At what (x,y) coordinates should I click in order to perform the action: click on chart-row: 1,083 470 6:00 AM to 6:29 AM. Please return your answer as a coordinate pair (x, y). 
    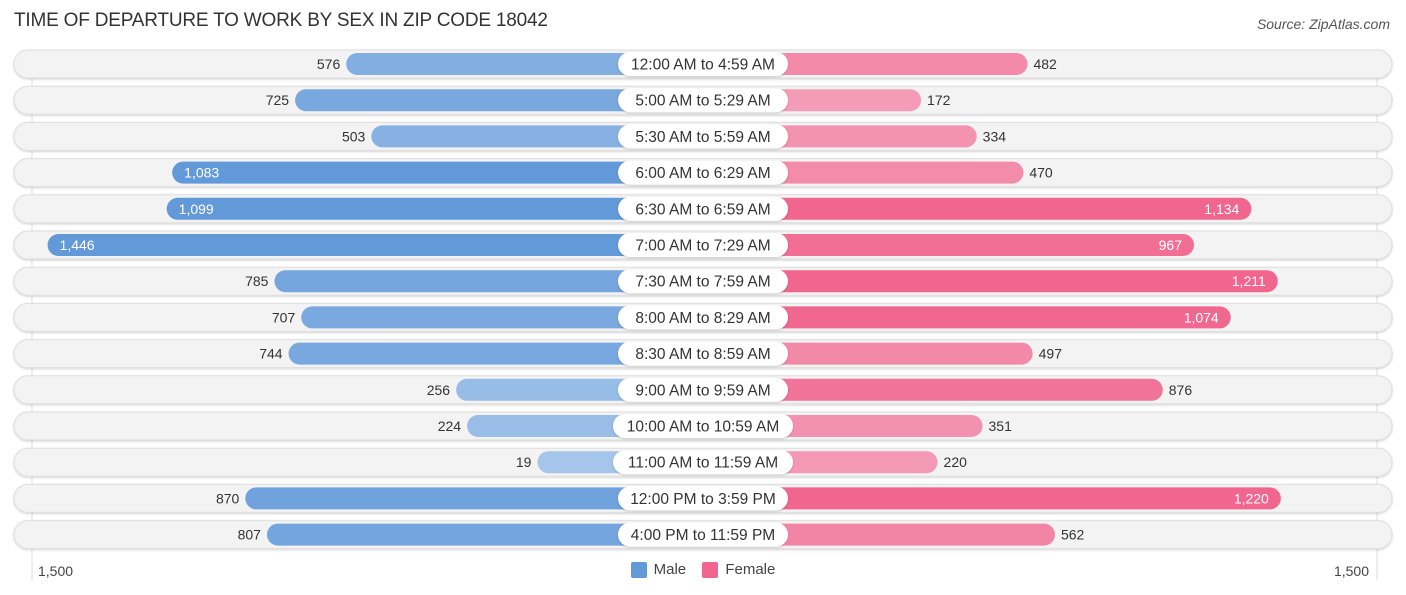
    Looking at the image, I should click on (703, 173).